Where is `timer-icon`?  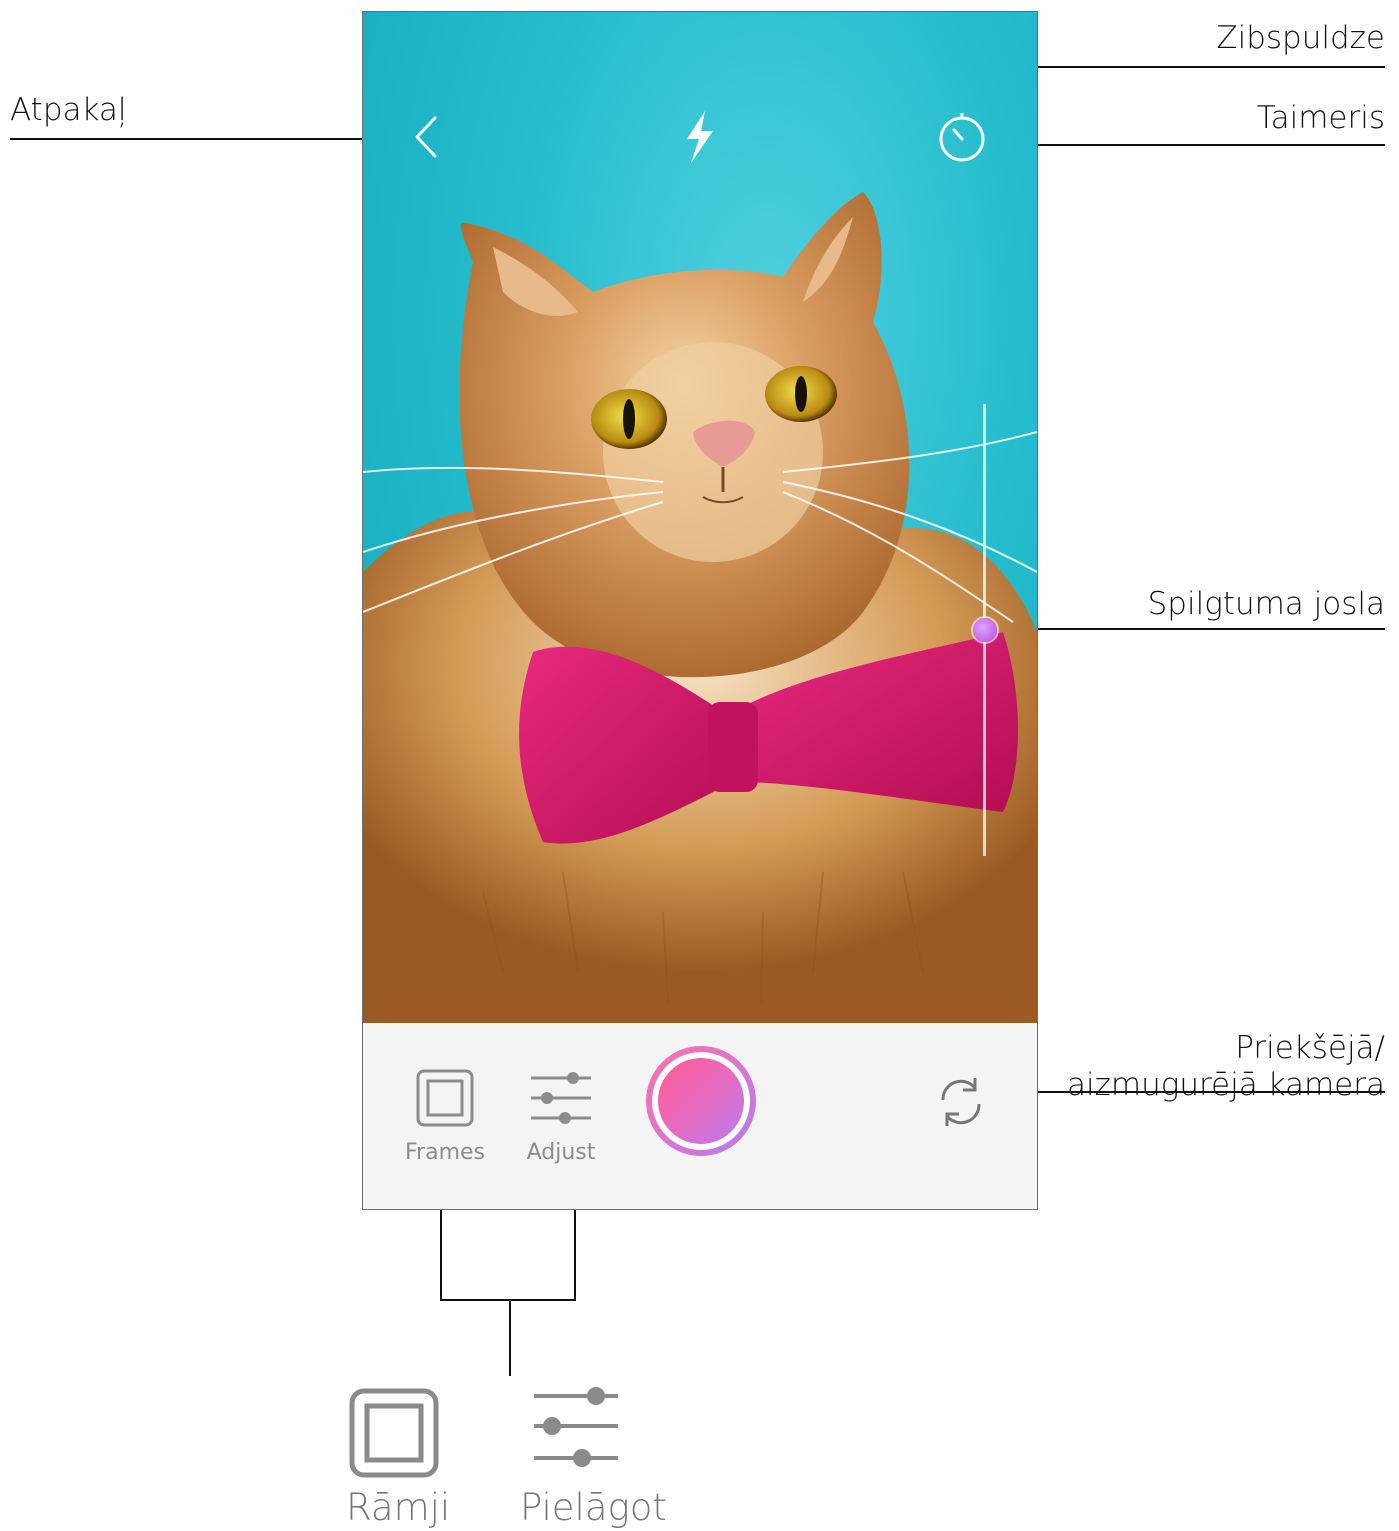 timer-icon is located at coordinates (962, 137).